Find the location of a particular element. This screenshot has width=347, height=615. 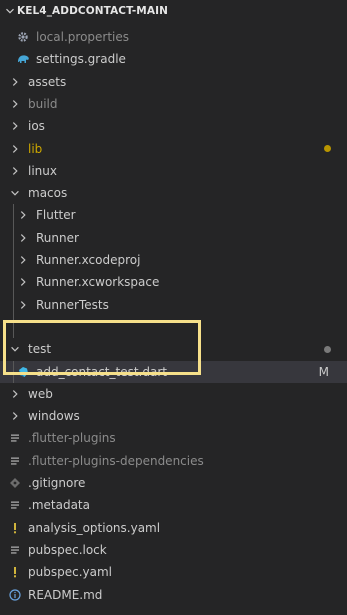

file-item-add-contact-test-dart: add_contact_test.dart M is located at coordinates (173, 371).